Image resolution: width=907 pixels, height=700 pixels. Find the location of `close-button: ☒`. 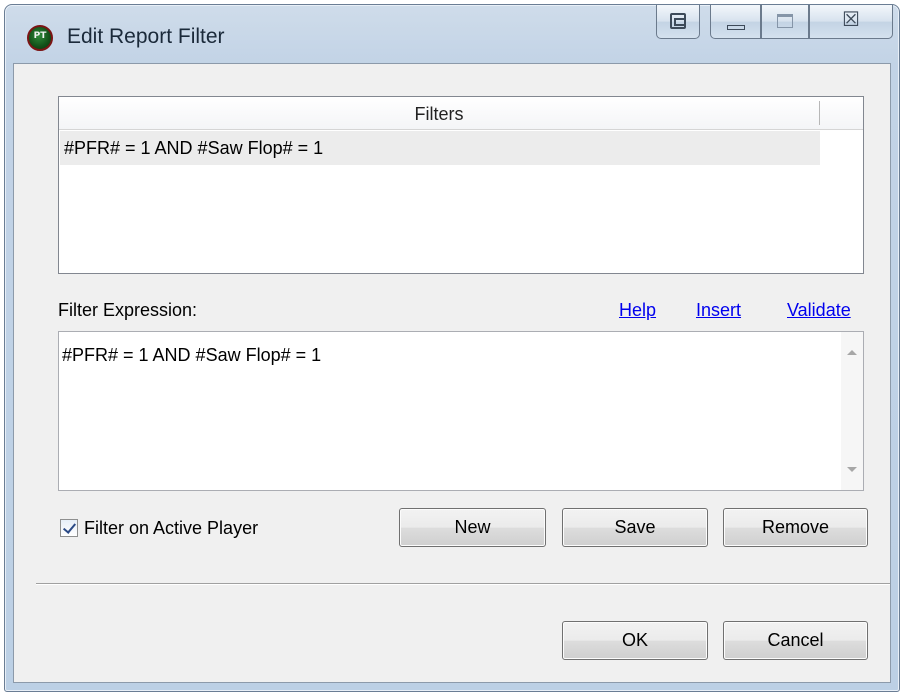

close-button: ☒ is located at coordinates (851, 22).